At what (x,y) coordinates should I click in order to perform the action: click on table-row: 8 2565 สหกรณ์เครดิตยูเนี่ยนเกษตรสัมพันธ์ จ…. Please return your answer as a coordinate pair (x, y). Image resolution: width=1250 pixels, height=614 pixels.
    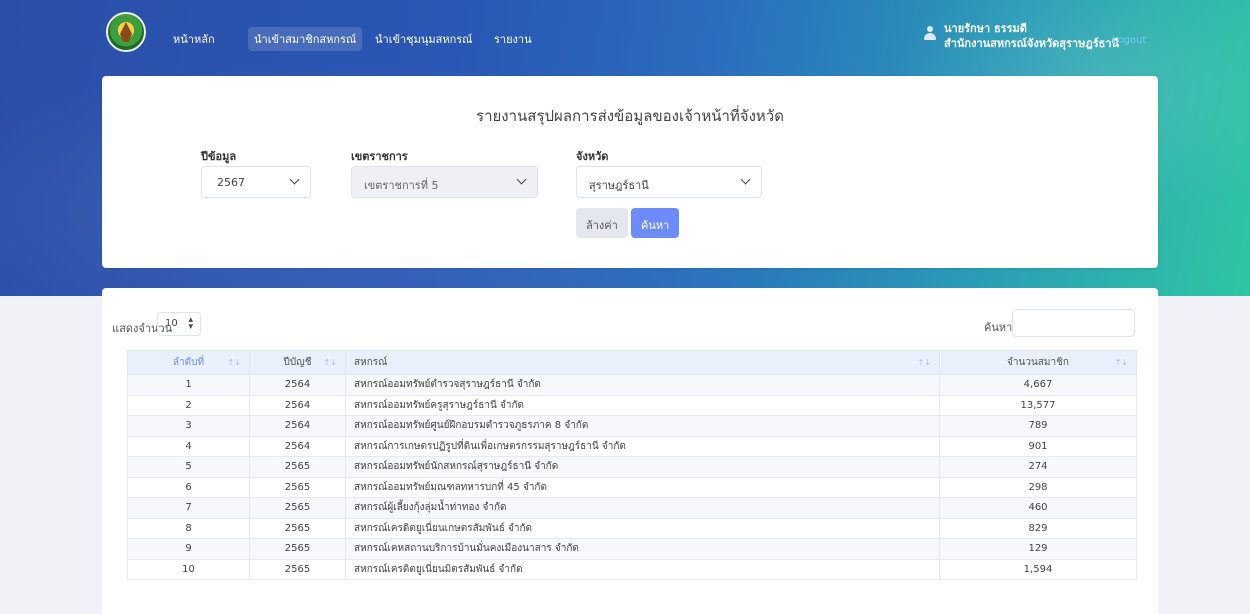
    Looking at the image, I should click on (632, 528).